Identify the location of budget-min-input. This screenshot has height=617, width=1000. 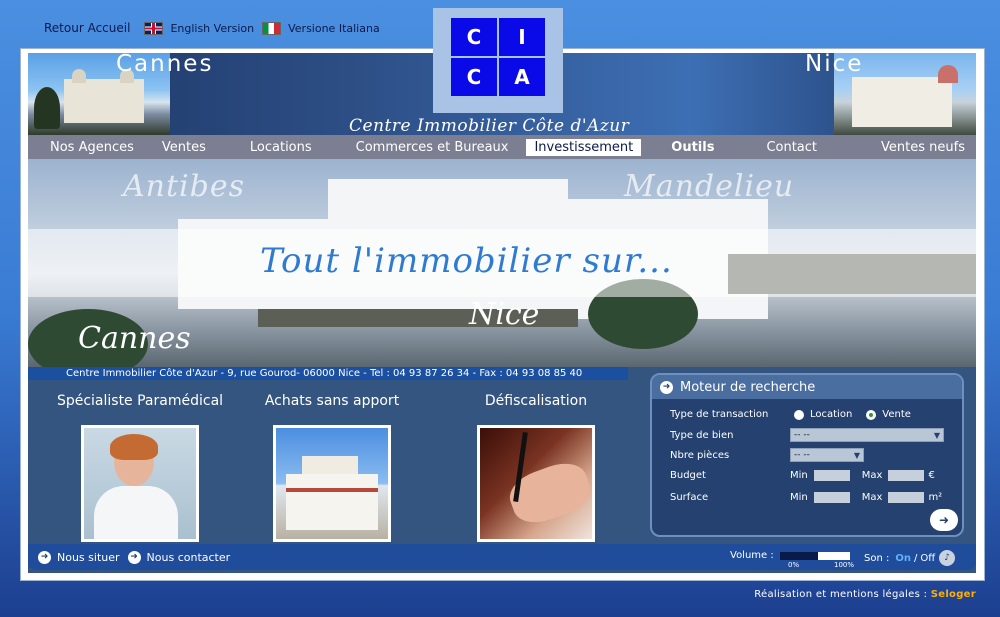
(831, 475).